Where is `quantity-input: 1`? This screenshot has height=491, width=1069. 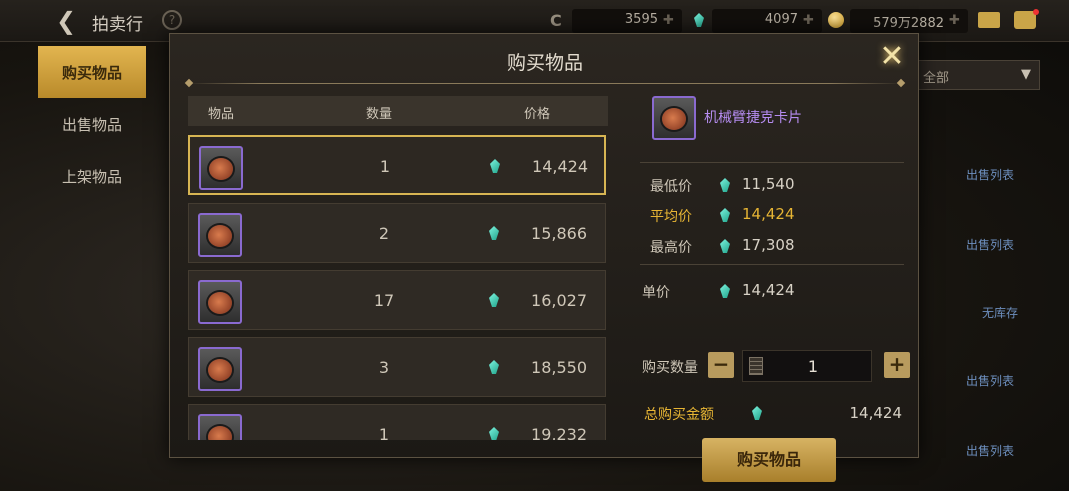
quantity-input: 1 is located at coordinates (807, 366).